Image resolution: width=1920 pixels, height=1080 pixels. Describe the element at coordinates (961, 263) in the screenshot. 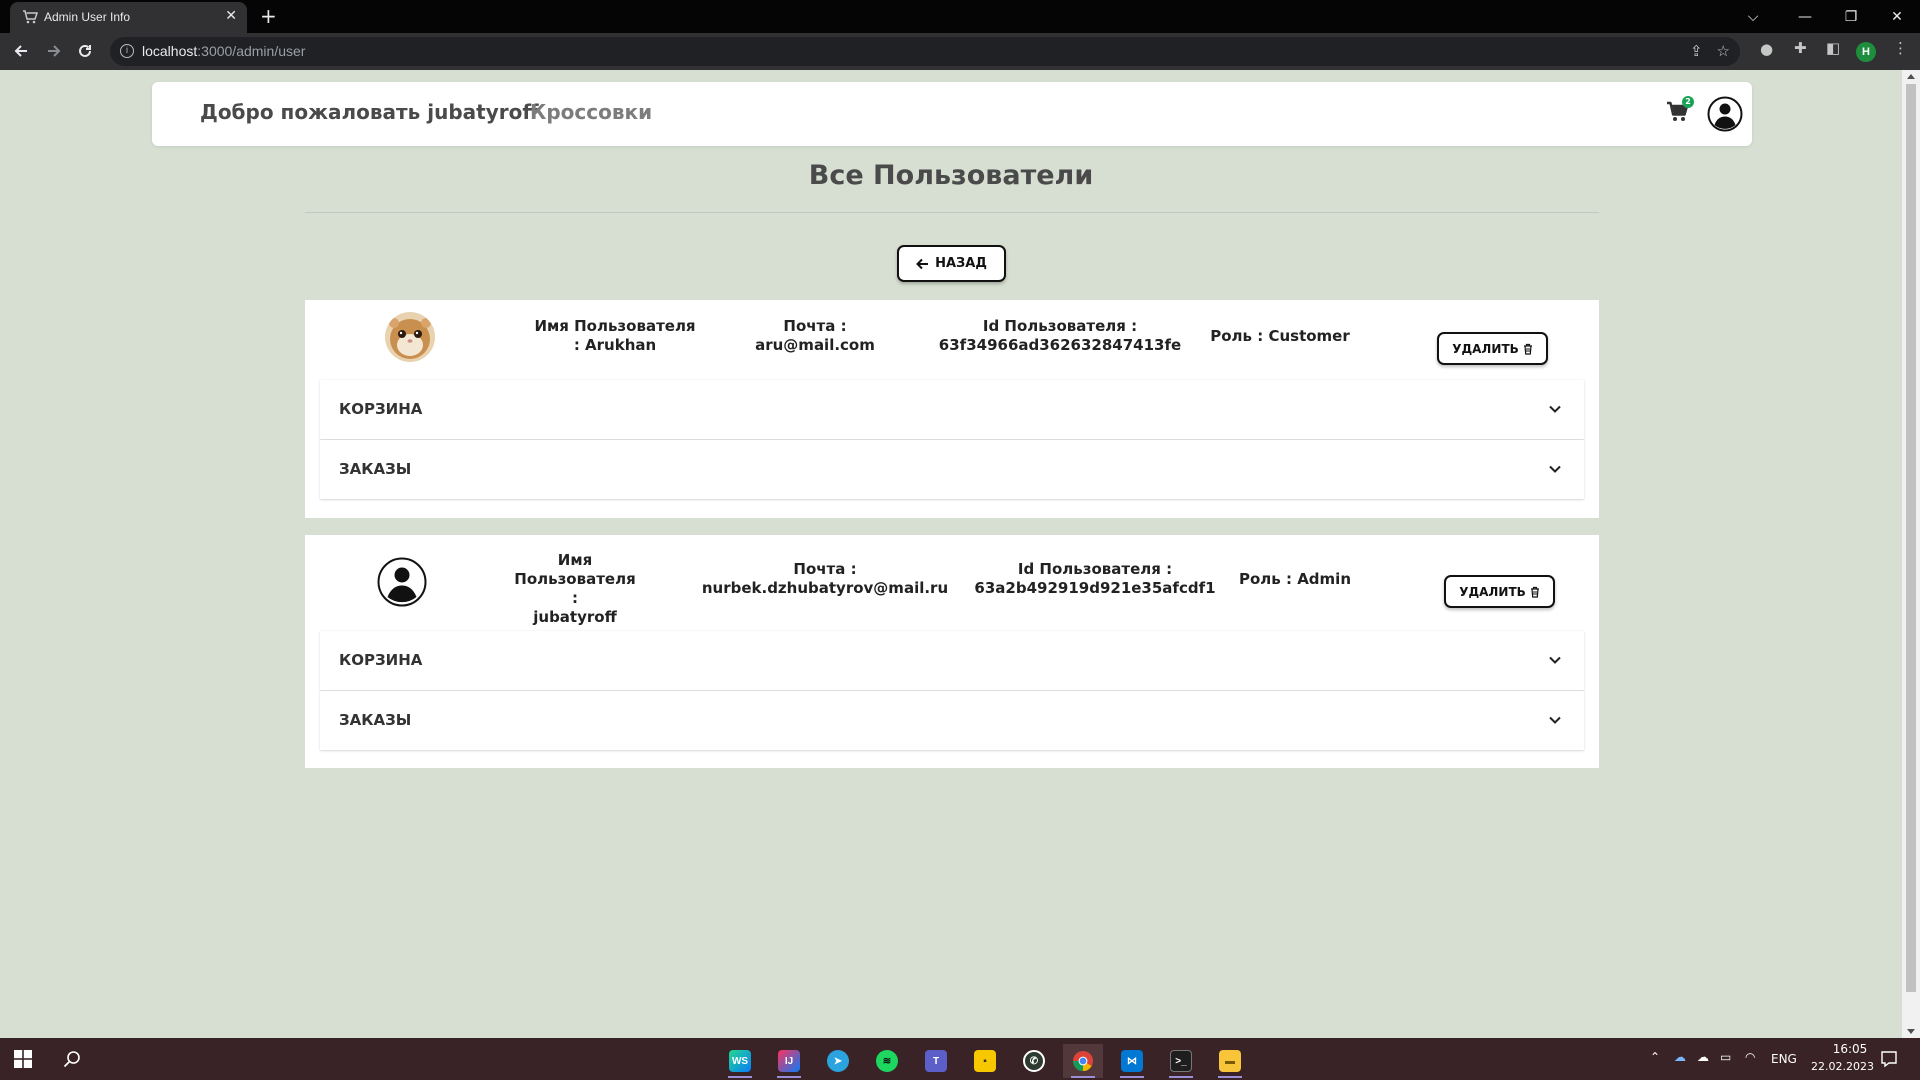

I see `back-button-label: НАЗАД` at that location.